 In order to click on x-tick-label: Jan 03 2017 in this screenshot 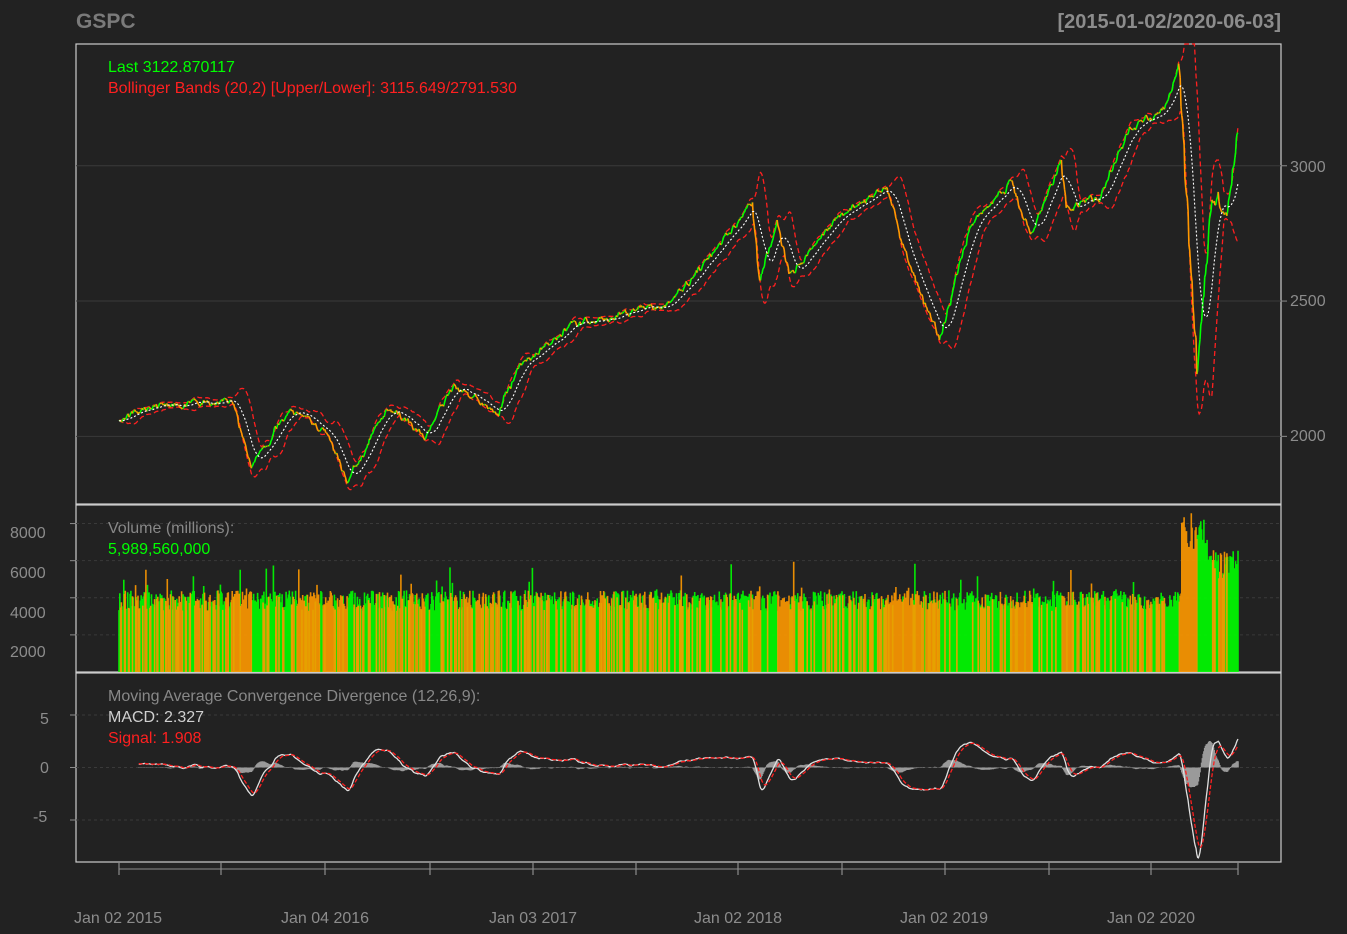, I will do `click(533, 918)`.